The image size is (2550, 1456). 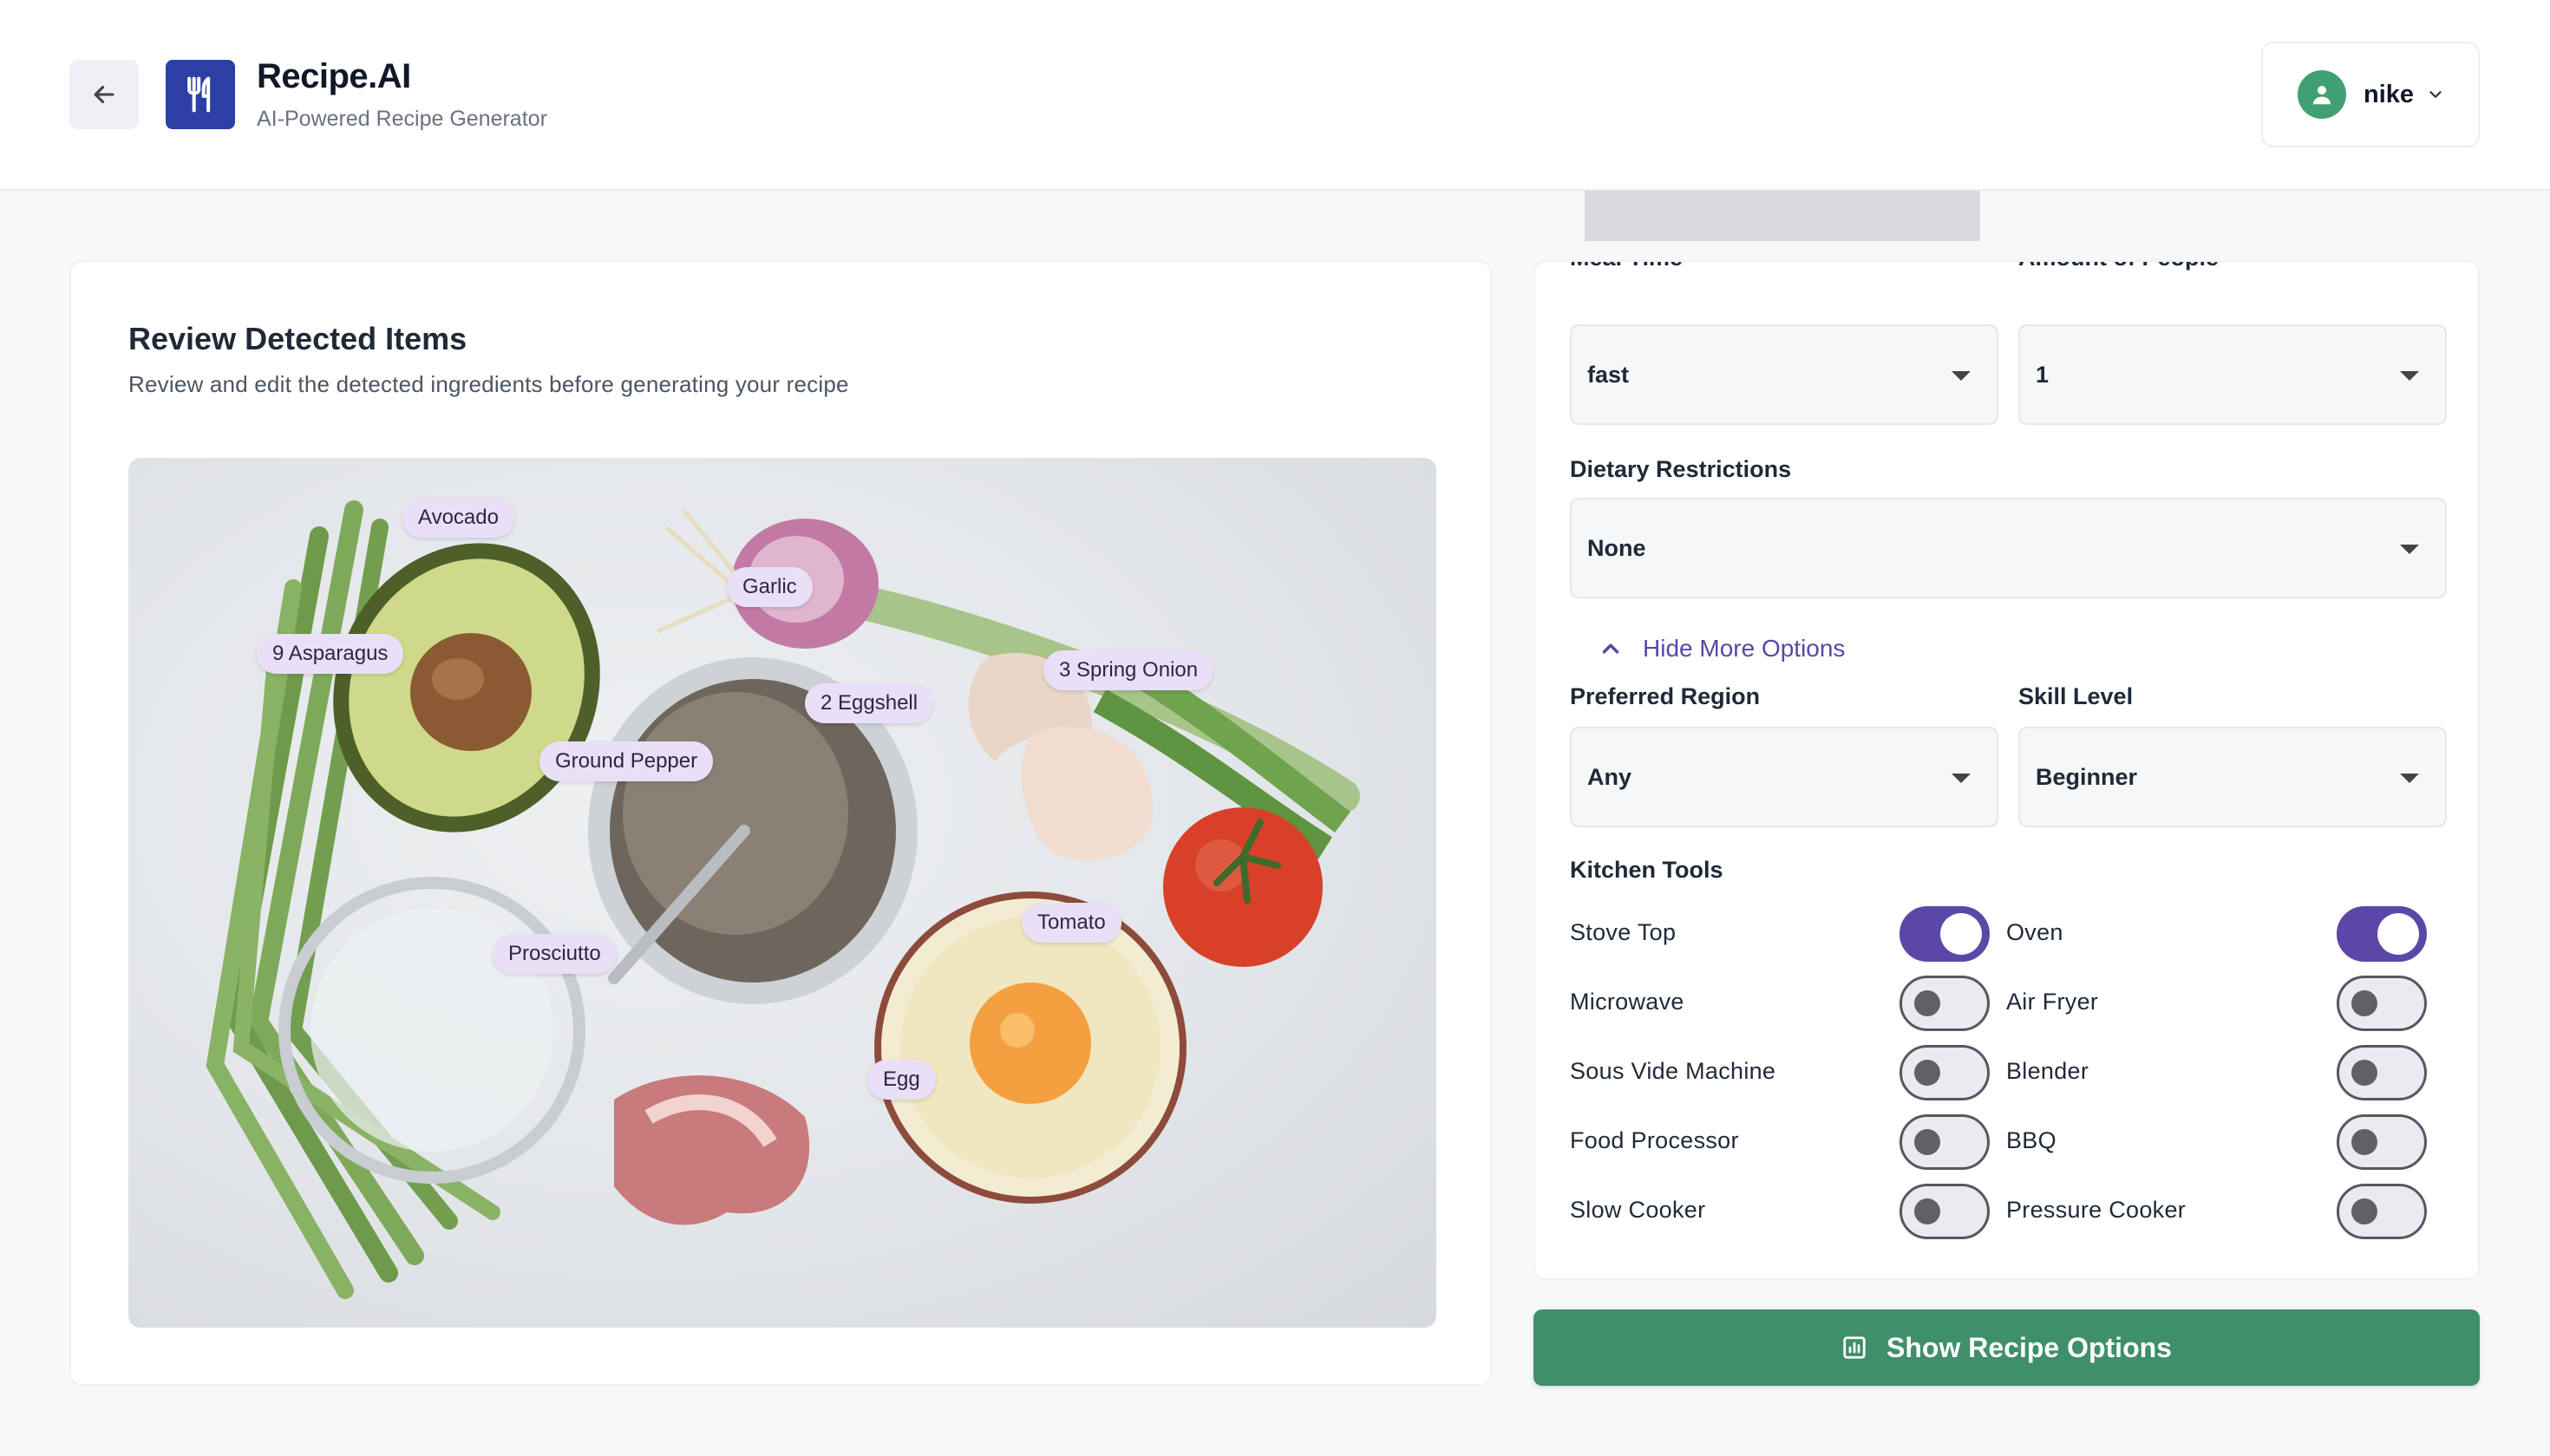 I want to click on user-icon, so click(x=2322, y=95).